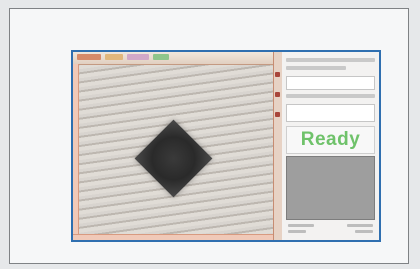  Describe the element at coordinates (173, 158) in the screenshot. I see `diamond-shape-icon` at that location.